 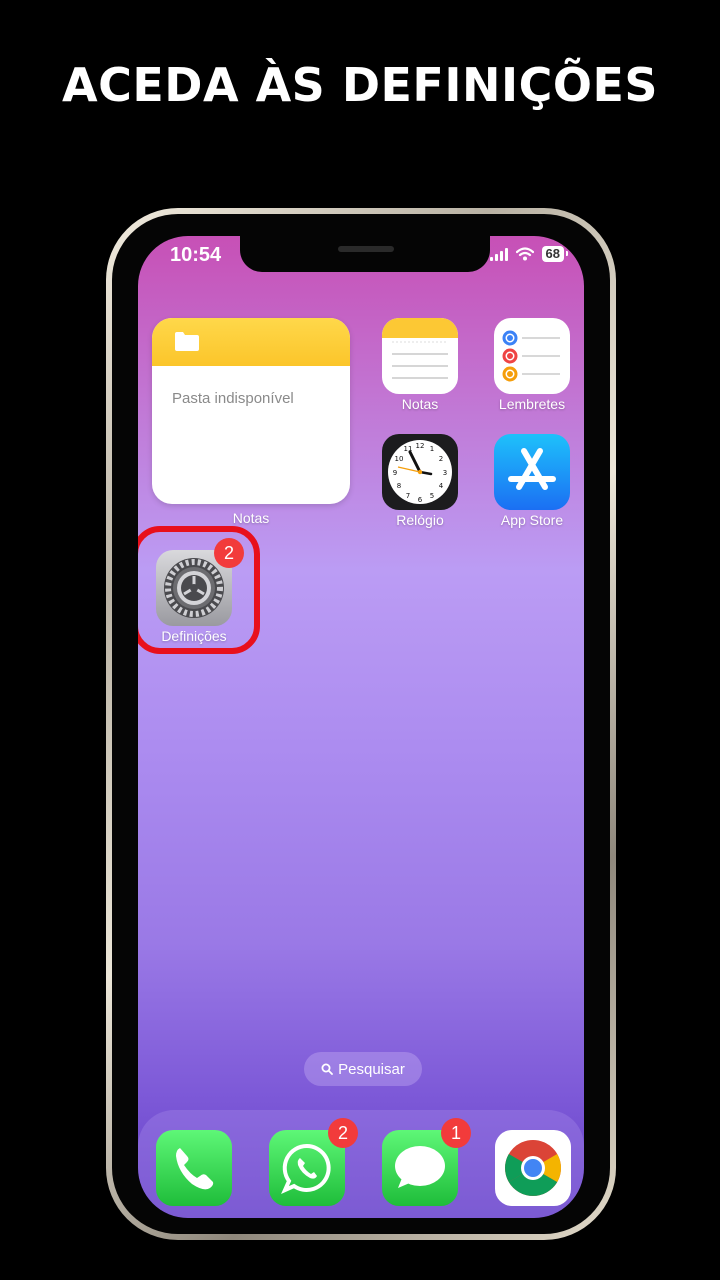 I want to click on phone-app, so click(x=194, y=1168).